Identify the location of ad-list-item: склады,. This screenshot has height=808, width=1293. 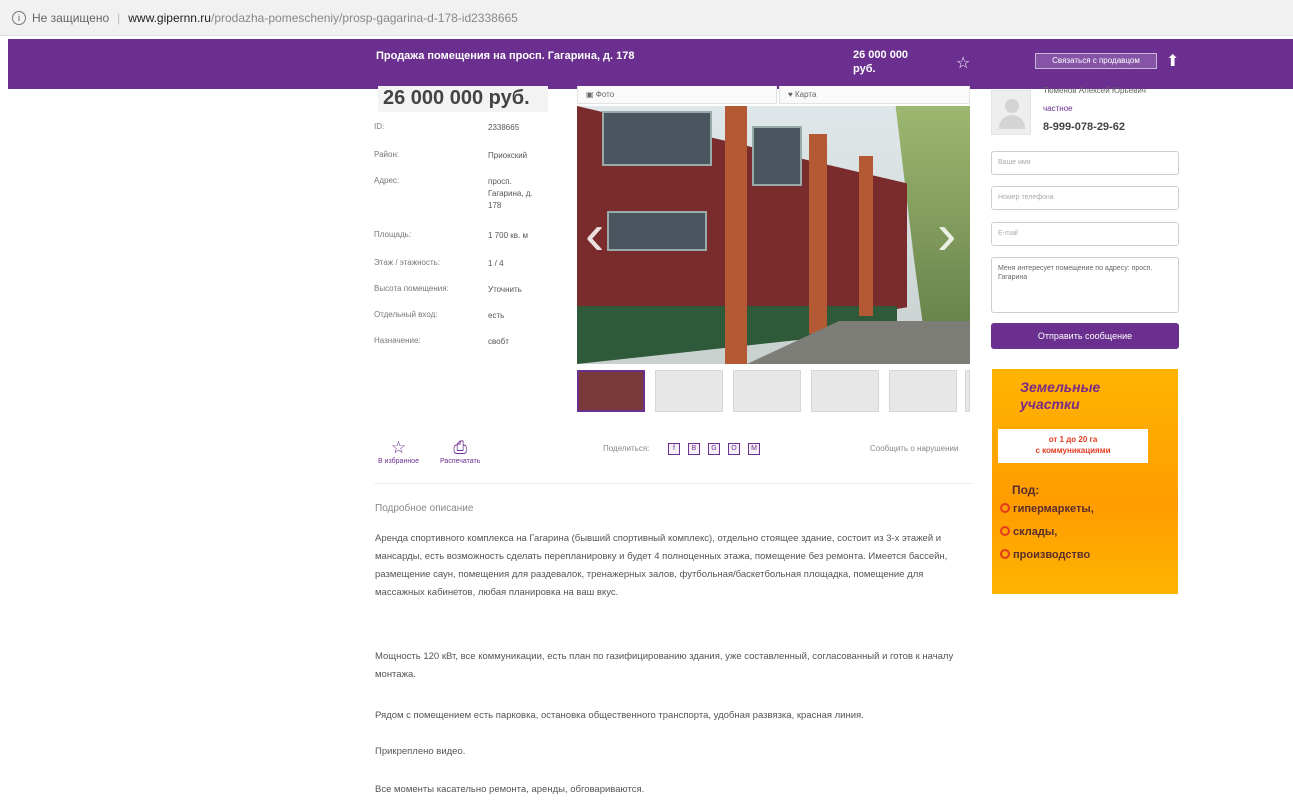
(1028, 532).